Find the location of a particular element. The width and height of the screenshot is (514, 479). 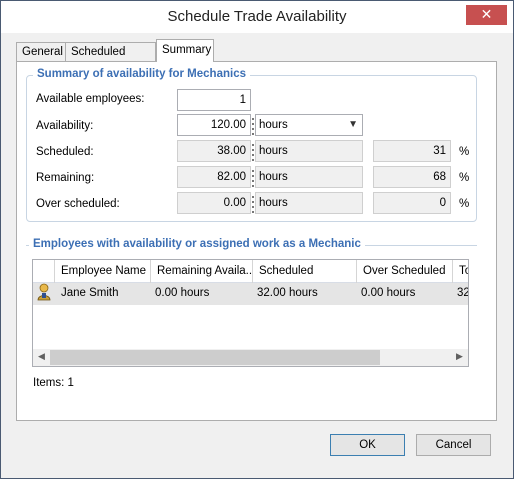

person-icon is located at coordinates (44, 294).